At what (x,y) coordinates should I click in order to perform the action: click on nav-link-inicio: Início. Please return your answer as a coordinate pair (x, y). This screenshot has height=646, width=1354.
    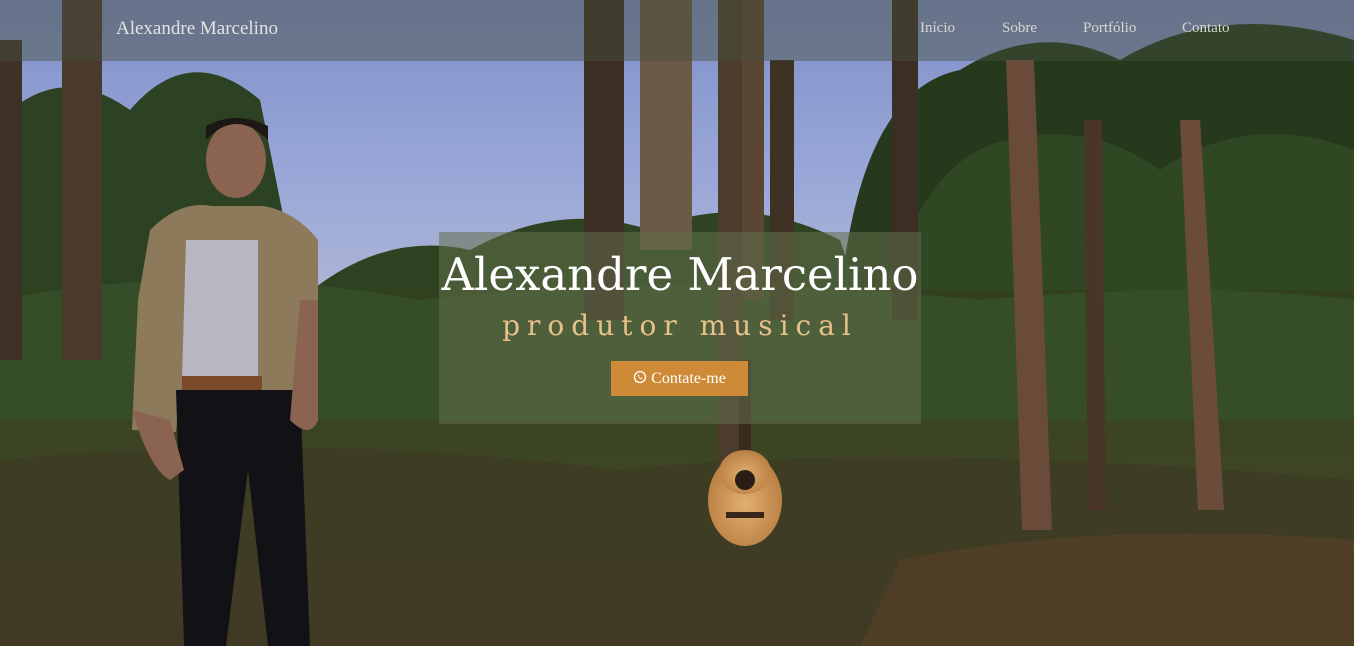
    Looking at the image, I should click on (937, 28).